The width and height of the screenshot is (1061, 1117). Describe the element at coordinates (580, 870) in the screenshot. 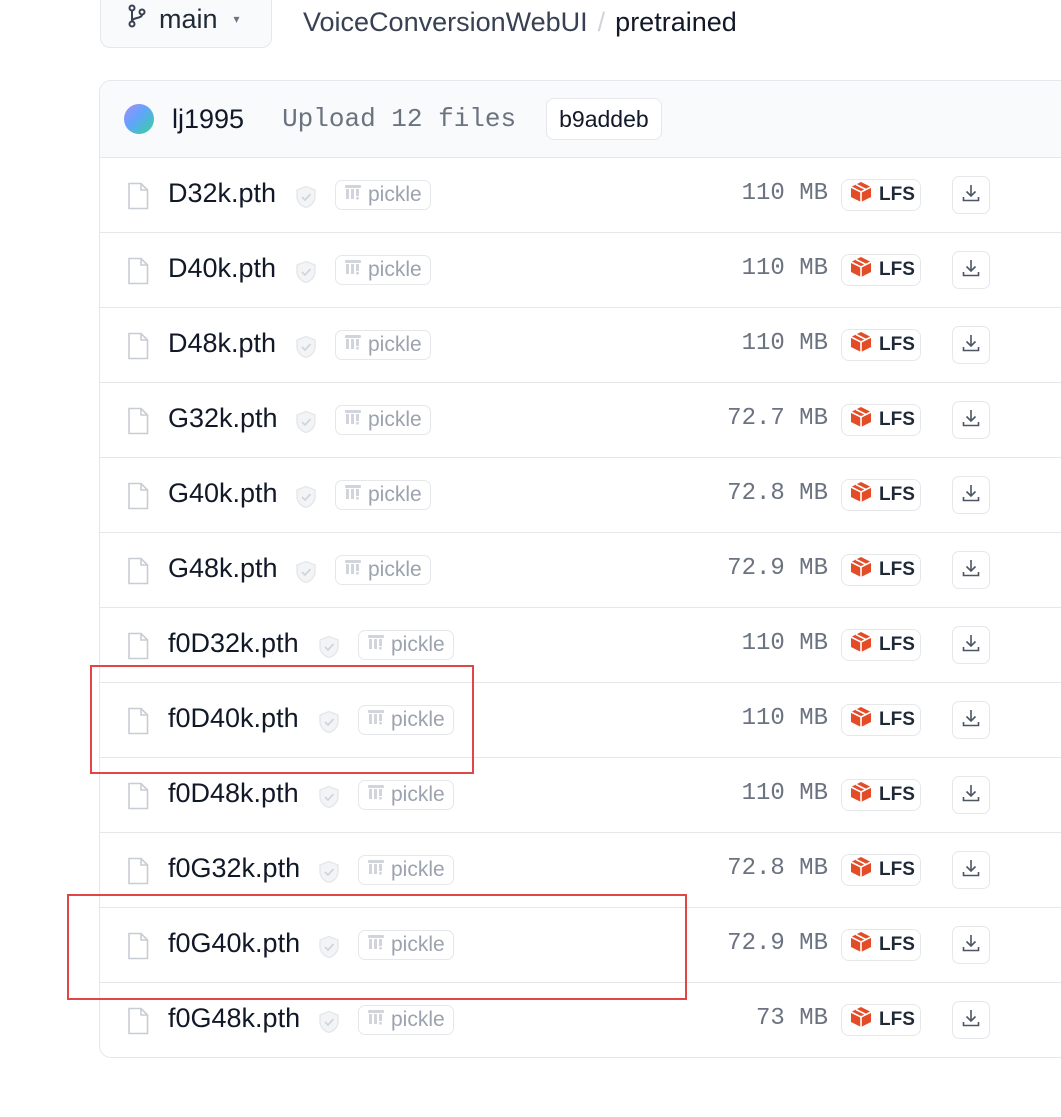

I see `file-row: f0G32k.pth pickle 72.8 MB LFS` at that location.